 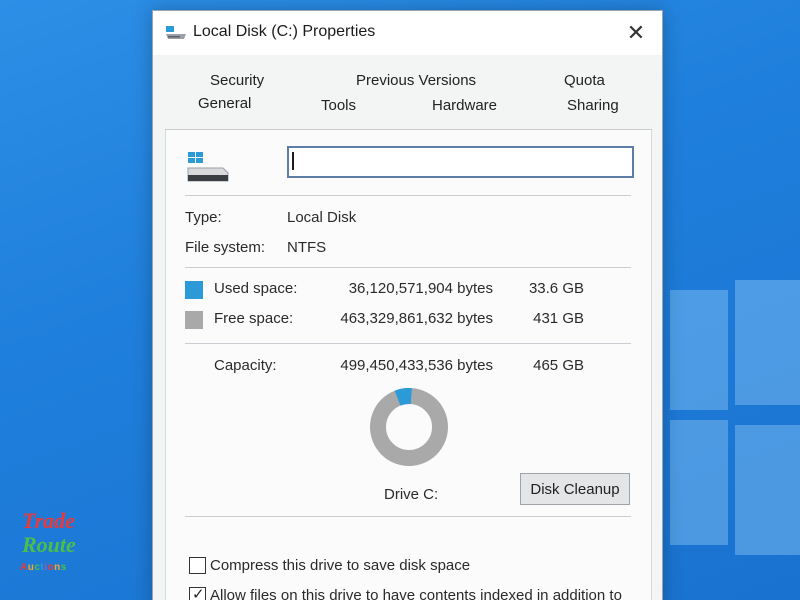 I want to click on checkmark-icon: ✓, so click(x=198, y=593).